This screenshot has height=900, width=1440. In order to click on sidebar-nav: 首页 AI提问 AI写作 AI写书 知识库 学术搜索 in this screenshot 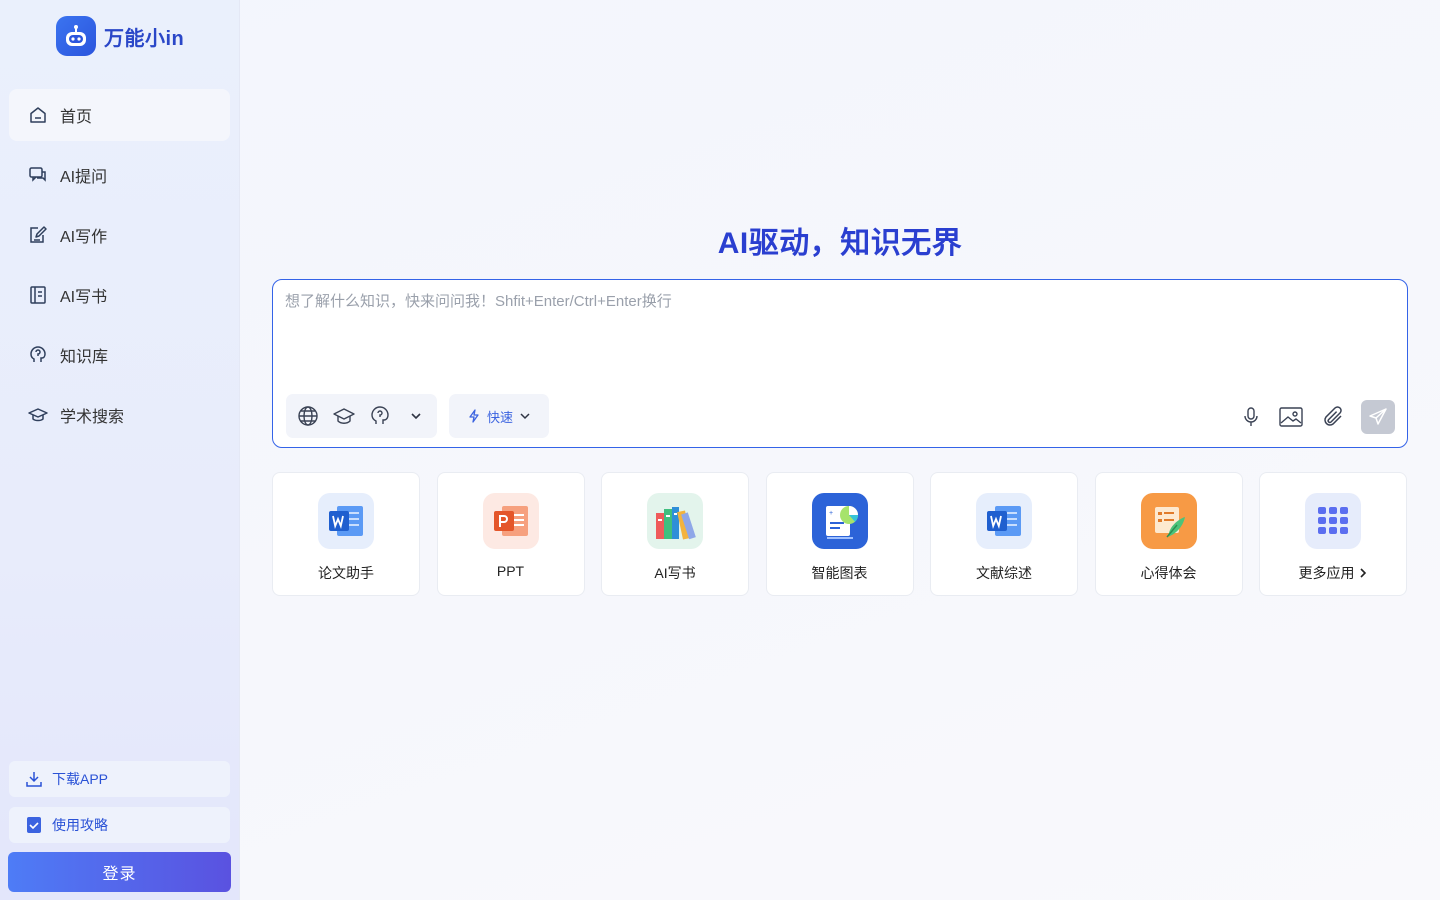, I will do `click(119, 269)`.